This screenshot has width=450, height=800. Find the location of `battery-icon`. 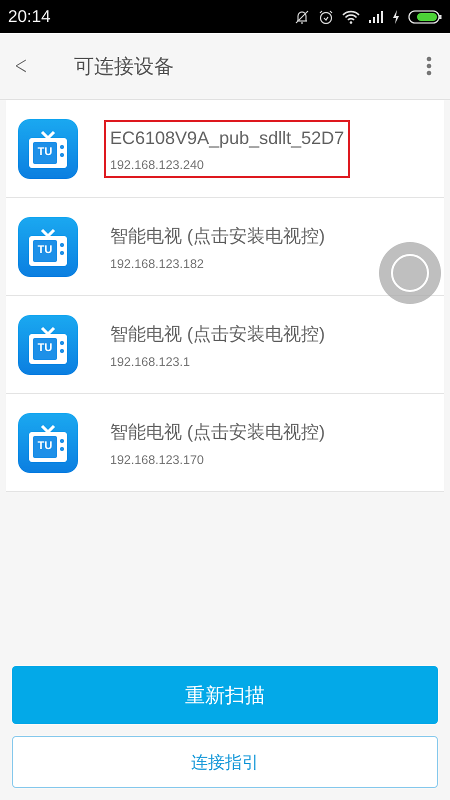

battery-icon is located at coordinates (425, 16).